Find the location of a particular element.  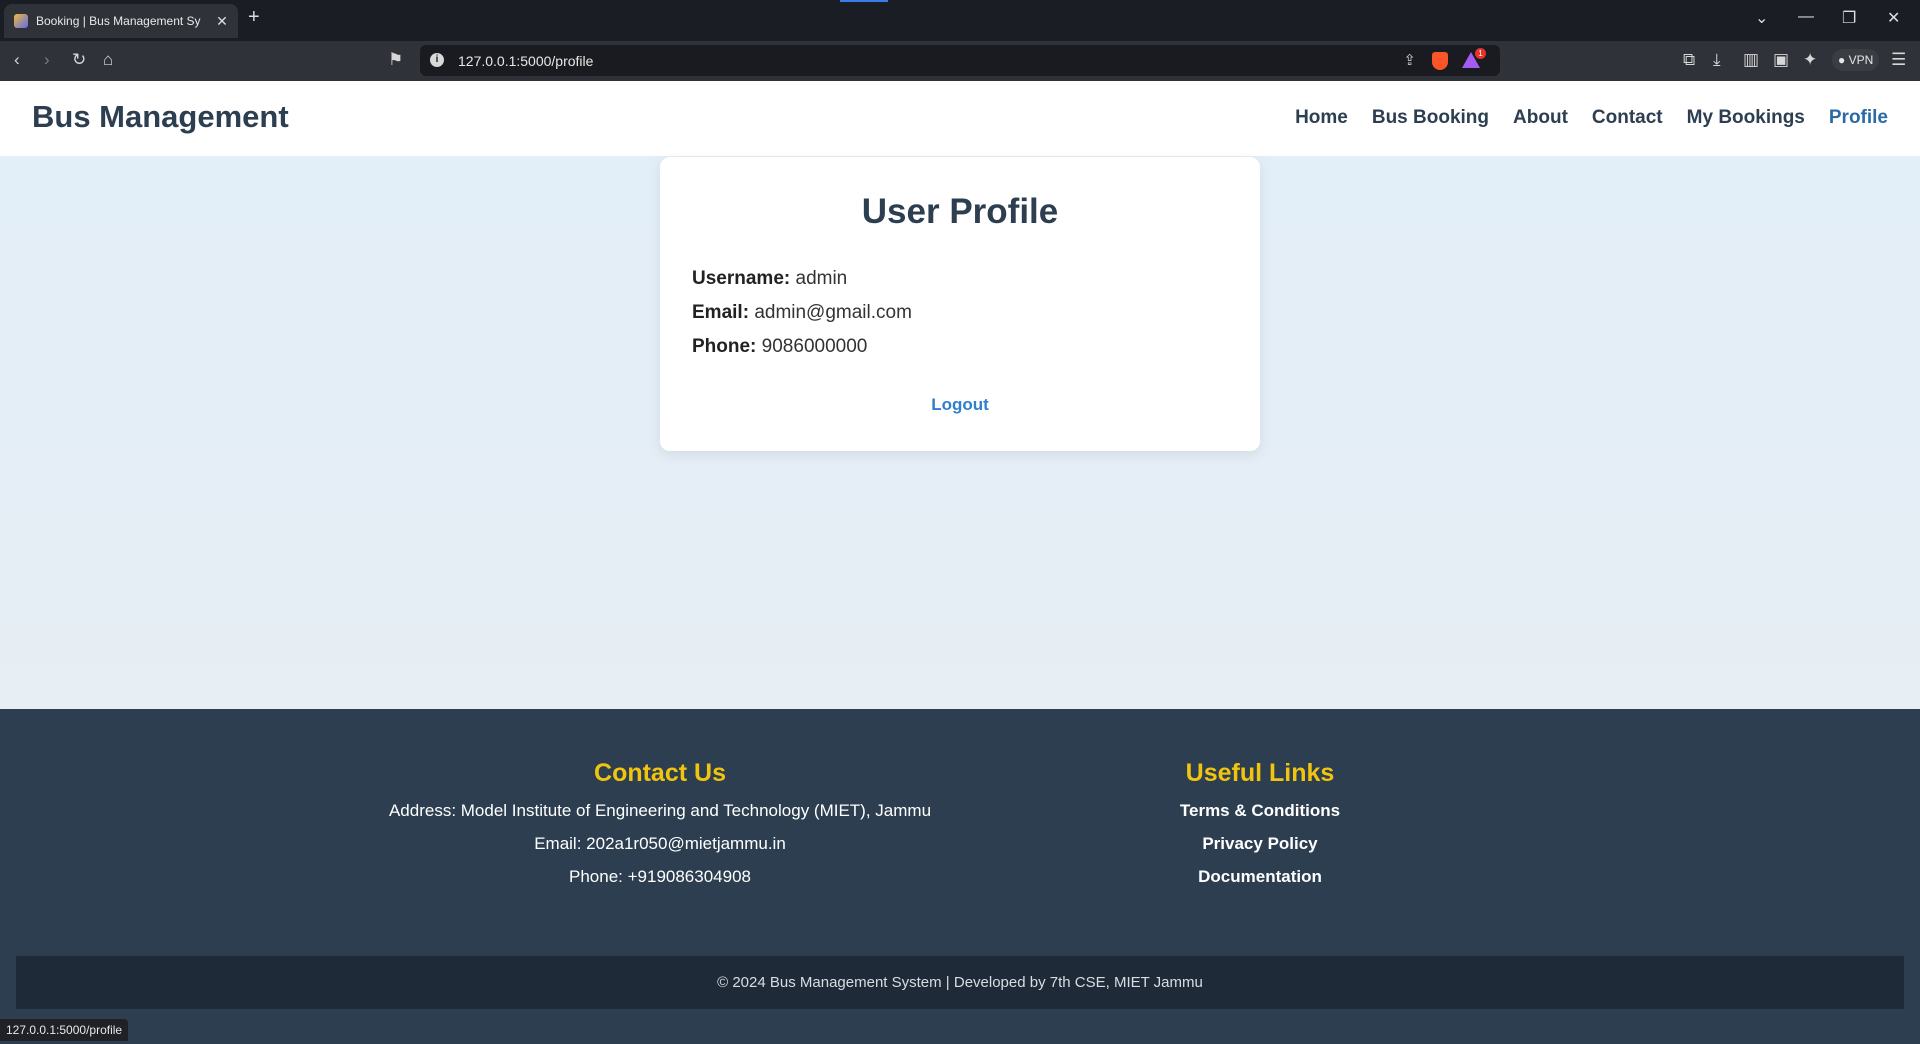

nav-home: Home is located at coordinates (1321, 118).